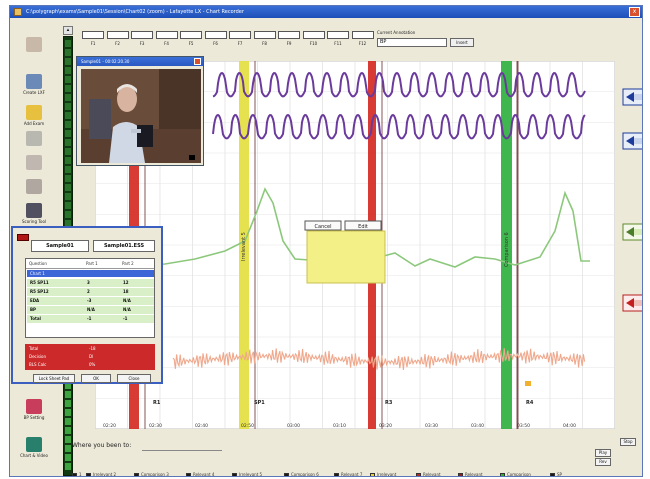  What do you see at coordinates (191, 43) in the screenshot?
I see `channel-label: F5` at bounding box center [191, 43].